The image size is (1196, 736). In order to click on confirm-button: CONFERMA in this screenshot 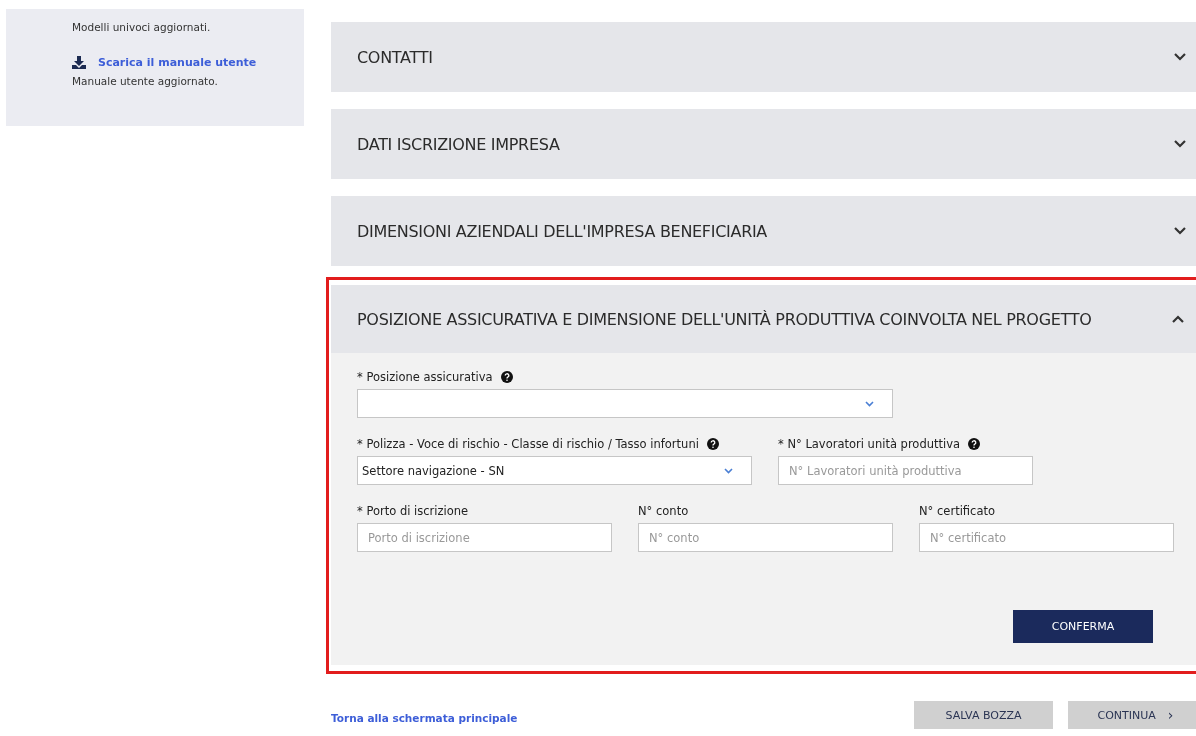, I will do `click(1083, 626)`.